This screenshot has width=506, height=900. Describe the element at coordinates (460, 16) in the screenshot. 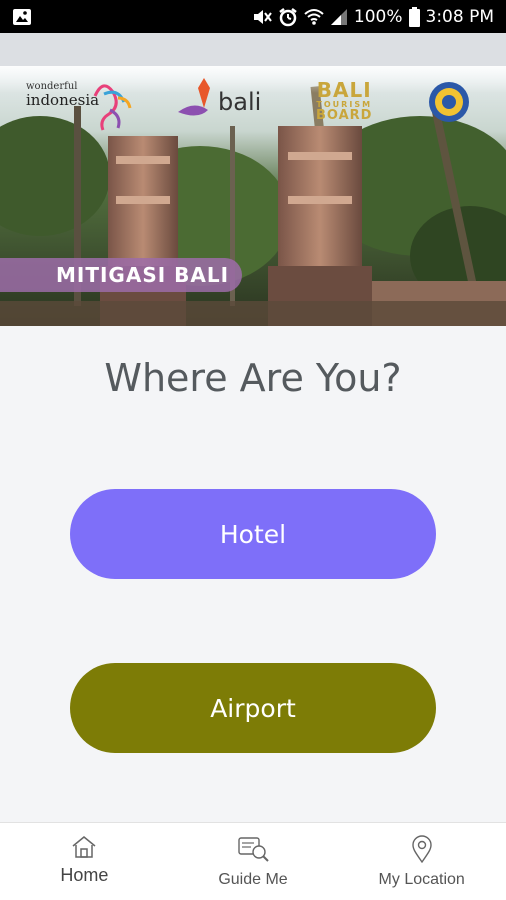

I see `status-time: 3:08 PM` at that location.